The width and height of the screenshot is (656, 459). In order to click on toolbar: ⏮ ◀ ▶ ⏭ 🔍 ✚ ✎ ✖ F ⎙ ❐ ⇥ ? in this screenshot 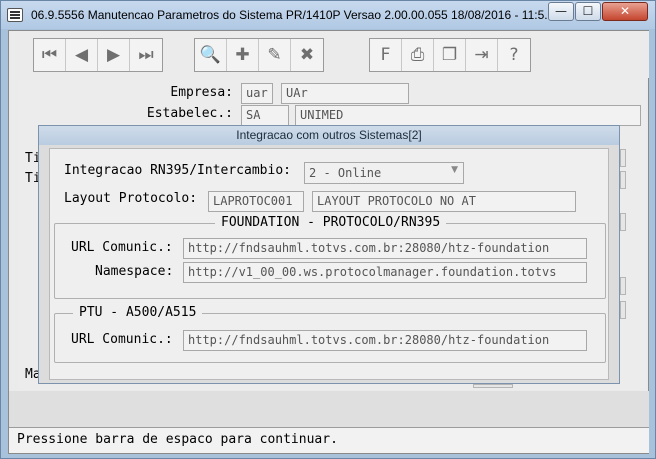, I will do `click(329, 54)`.